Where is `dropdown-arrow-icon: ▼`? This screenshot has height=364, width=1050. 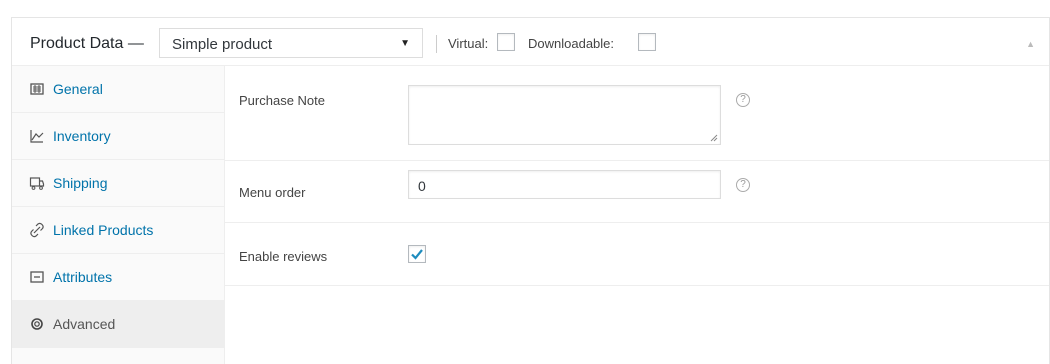 dropdown-arrow-icon: ▼ is located at coordinates (405, 43).